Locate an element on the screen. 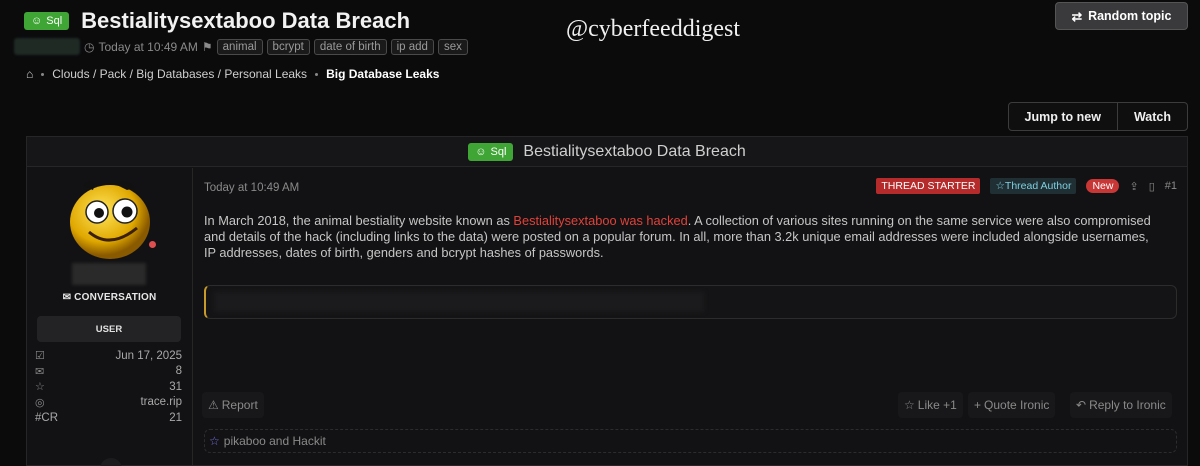  cr-value: 21 is located at coordinates (175, 417).